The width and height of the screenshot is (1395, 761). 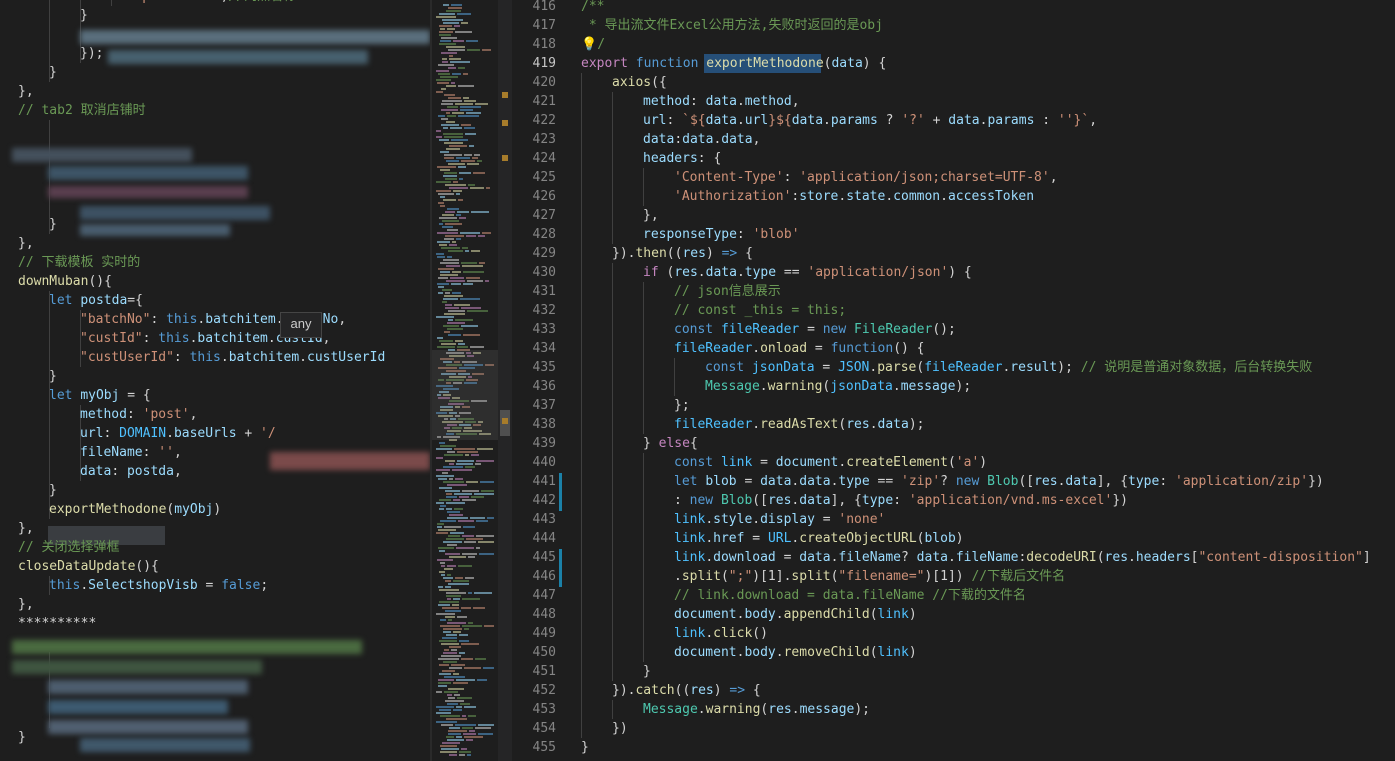 What do you see at coordinates (544, 234) in the screenshot?
I see `line-number: 428` at bounding box center [544, 234].